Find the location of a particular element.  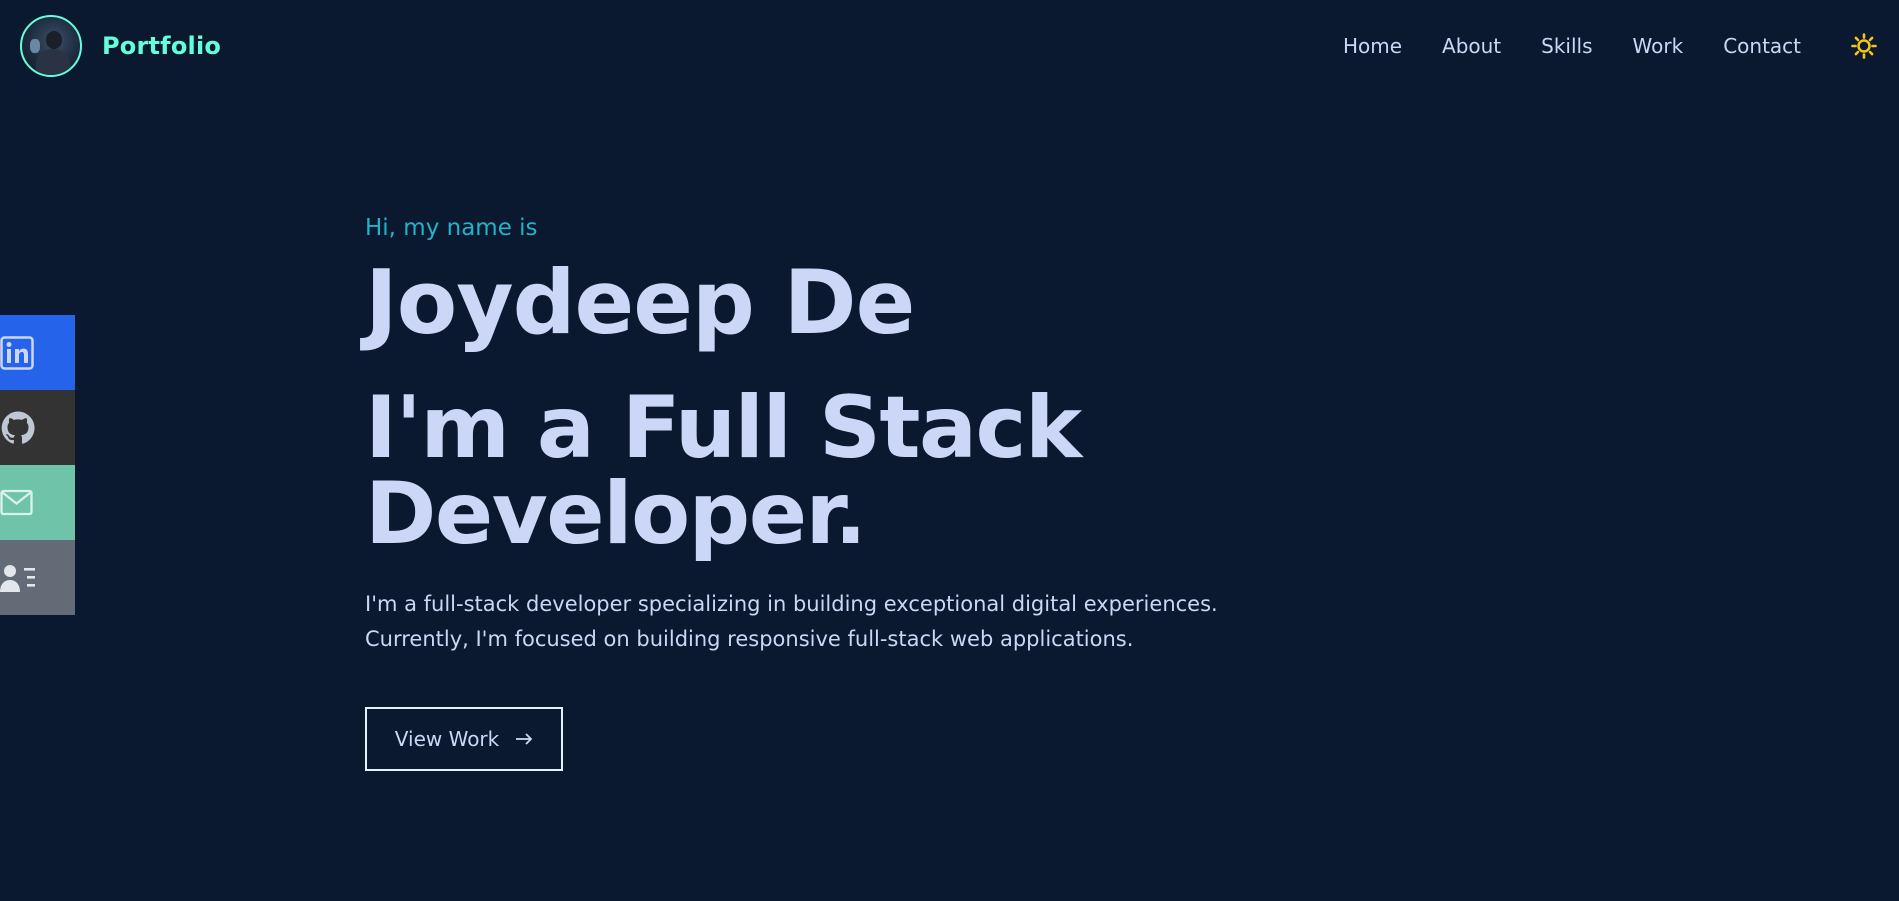

theme-toggle-button is located at coordinates (1864, 46).